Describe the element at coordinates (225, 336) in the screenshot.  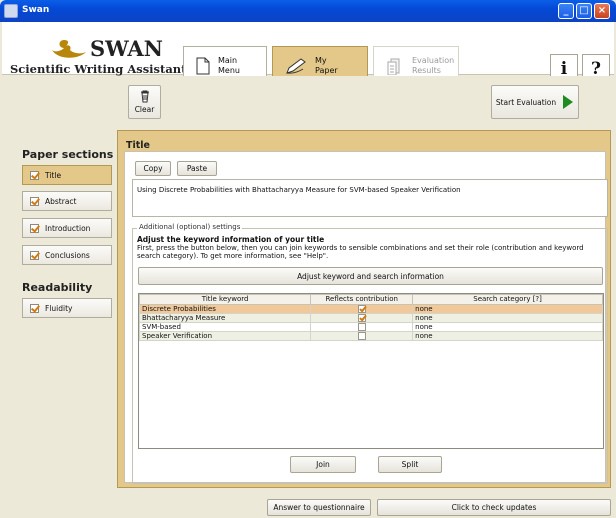
I see `keyword-cell: Speaker Verification` at that location.